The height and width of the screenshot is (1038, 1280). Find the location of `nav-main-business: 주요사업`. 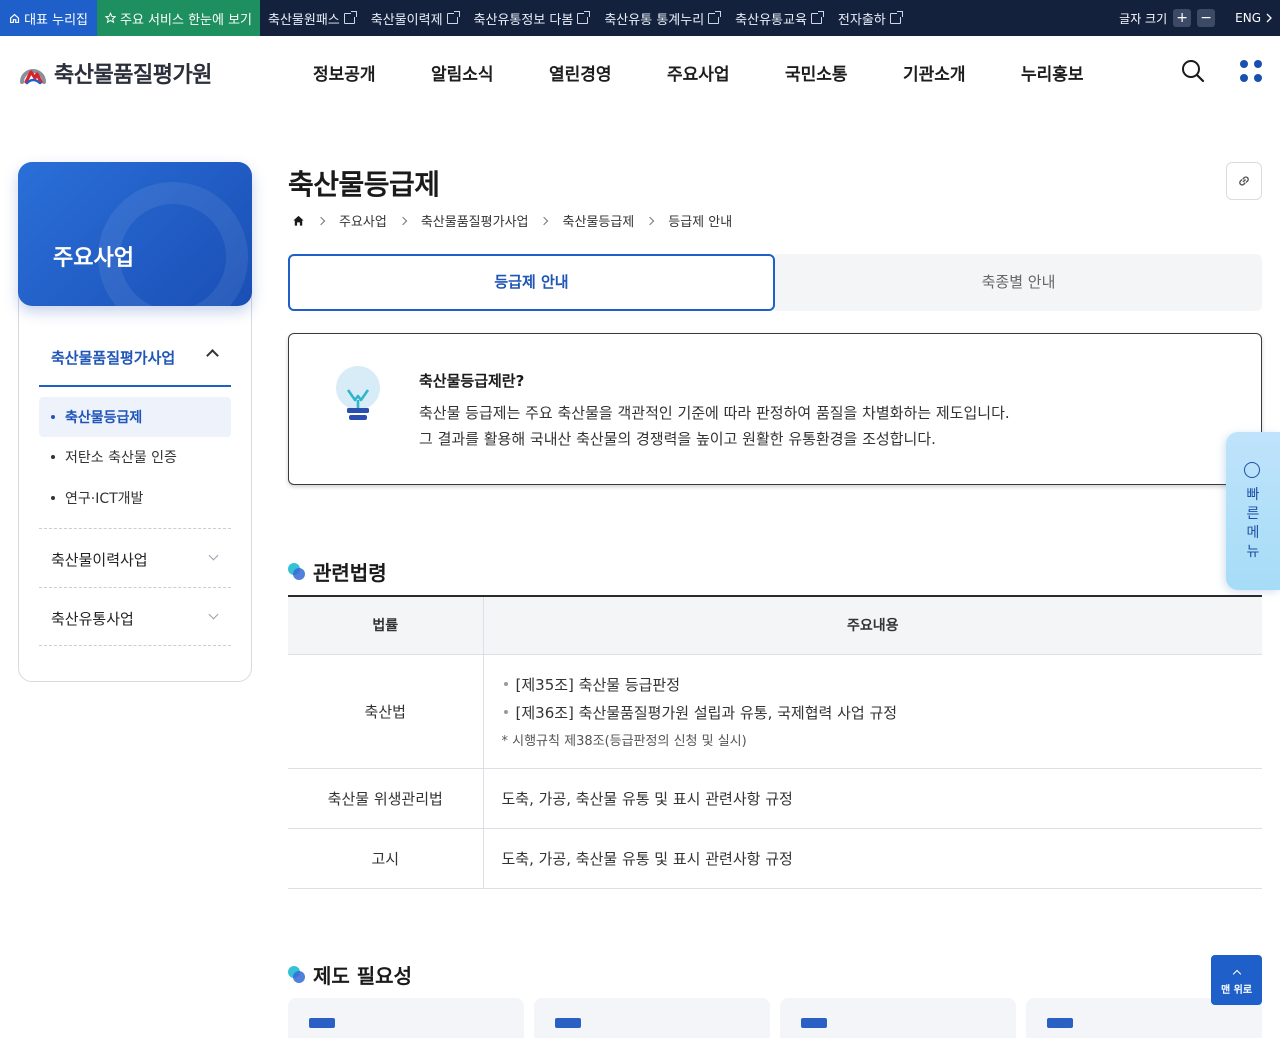

nav-main-business: 주요사업 is located at coordinates (726, 72).